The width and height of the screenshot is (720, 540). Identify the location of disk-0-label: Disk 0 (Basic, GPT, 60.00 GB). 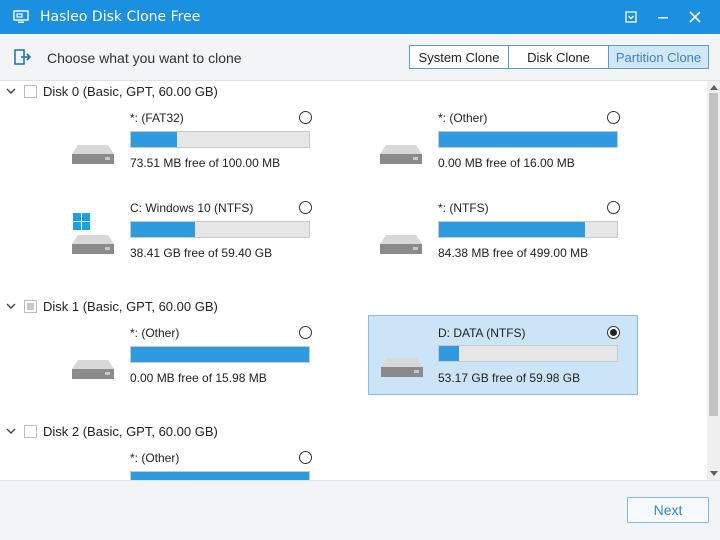
(130, 91).